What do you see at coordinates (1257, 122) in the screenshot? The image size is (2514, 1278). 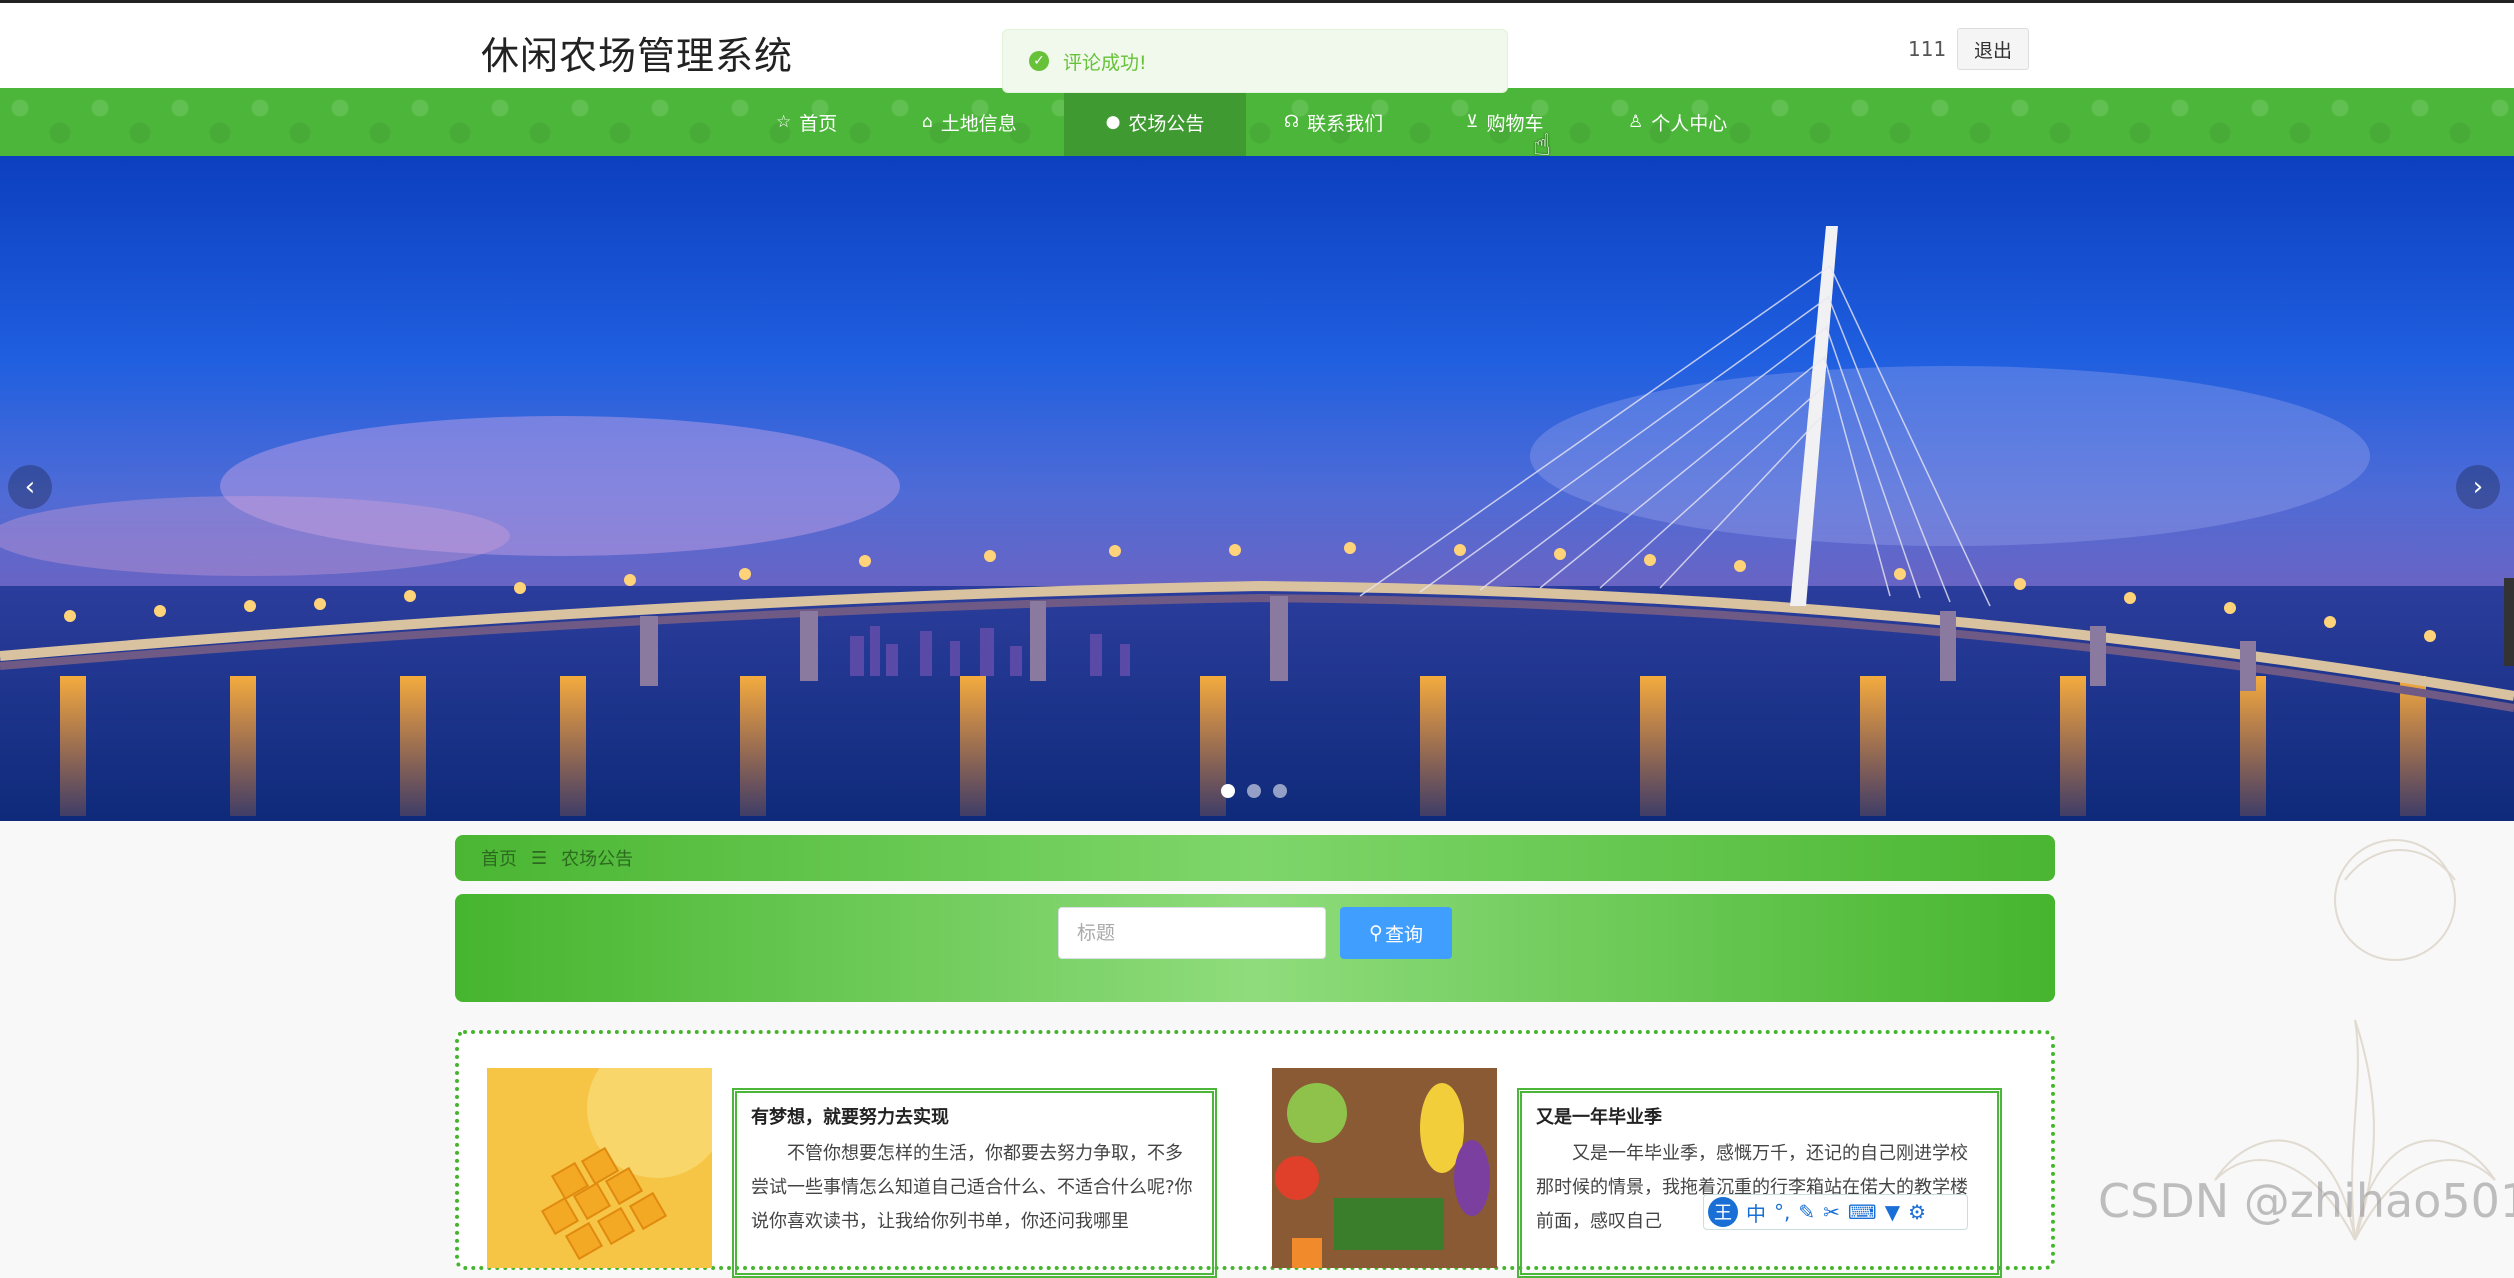 I see `main-navbar: ☆ 首页 ⌂ 土地信息 ● 农场公告 ☊ 联系我们 ⊻ 购物车 ♙ 个人中心` at bounding box center [1257, 122].